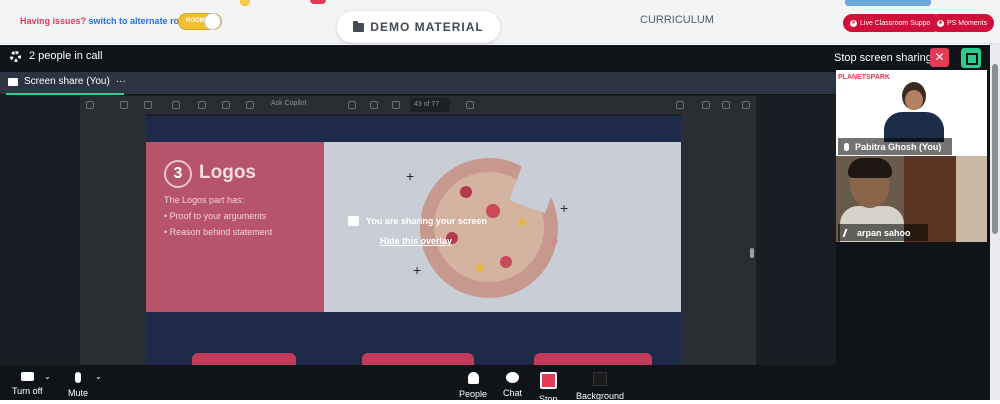 The width and height of the screenshot is (1000, 404). Describe the element at coordinates (680, 105) in the screenshot. I see `search-icon` at that location.